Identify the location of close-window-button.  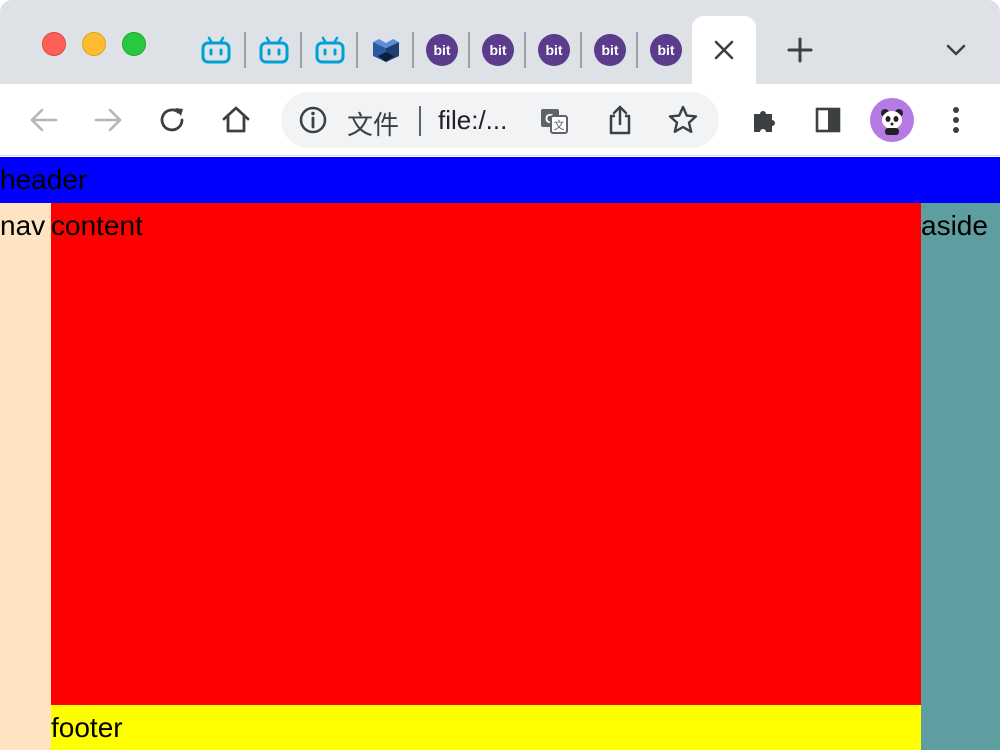
(54, 44).